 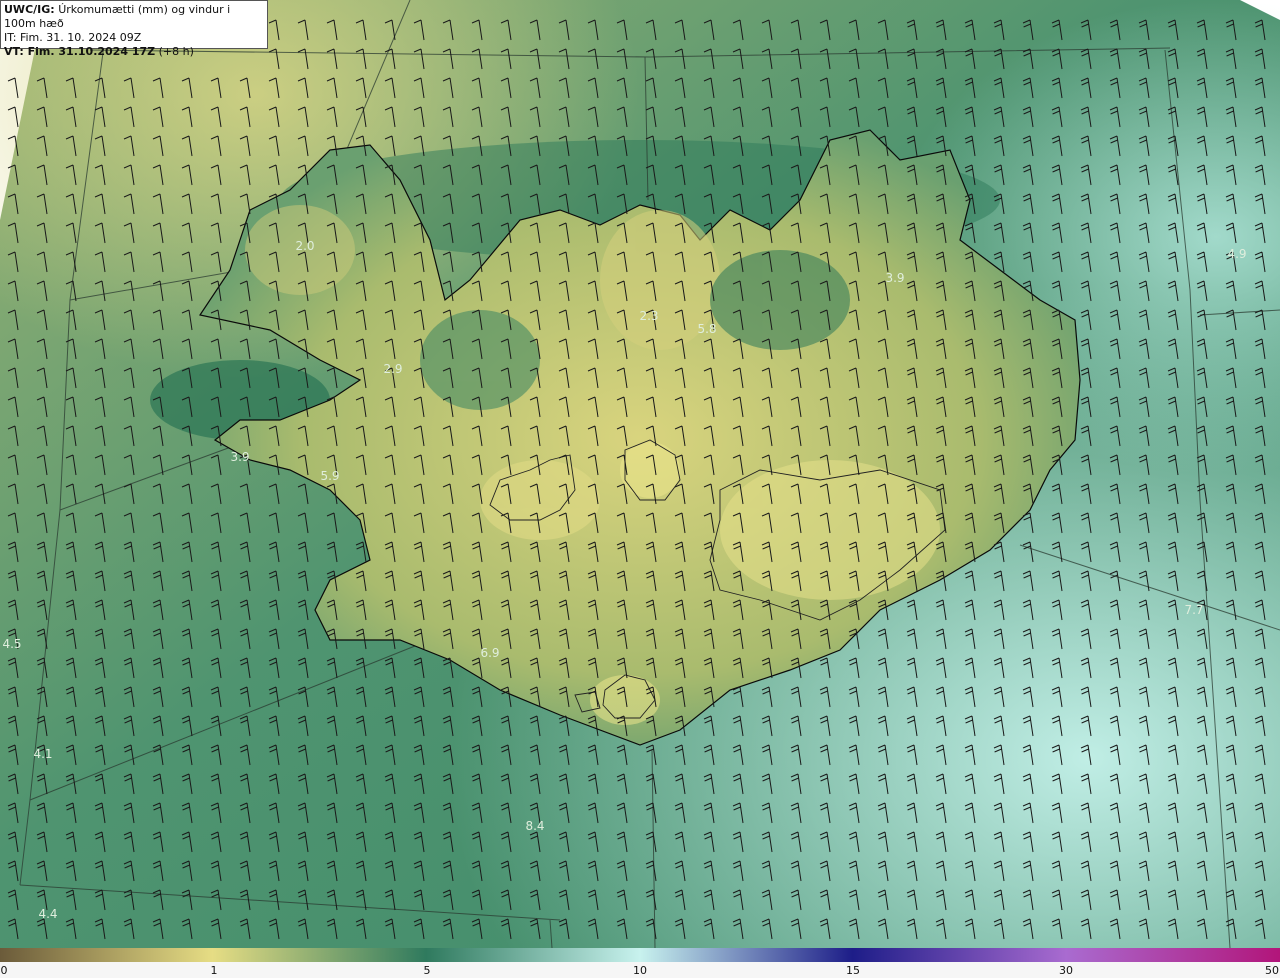 I want to click on colorbar-strip, so click(x=640, y=955).